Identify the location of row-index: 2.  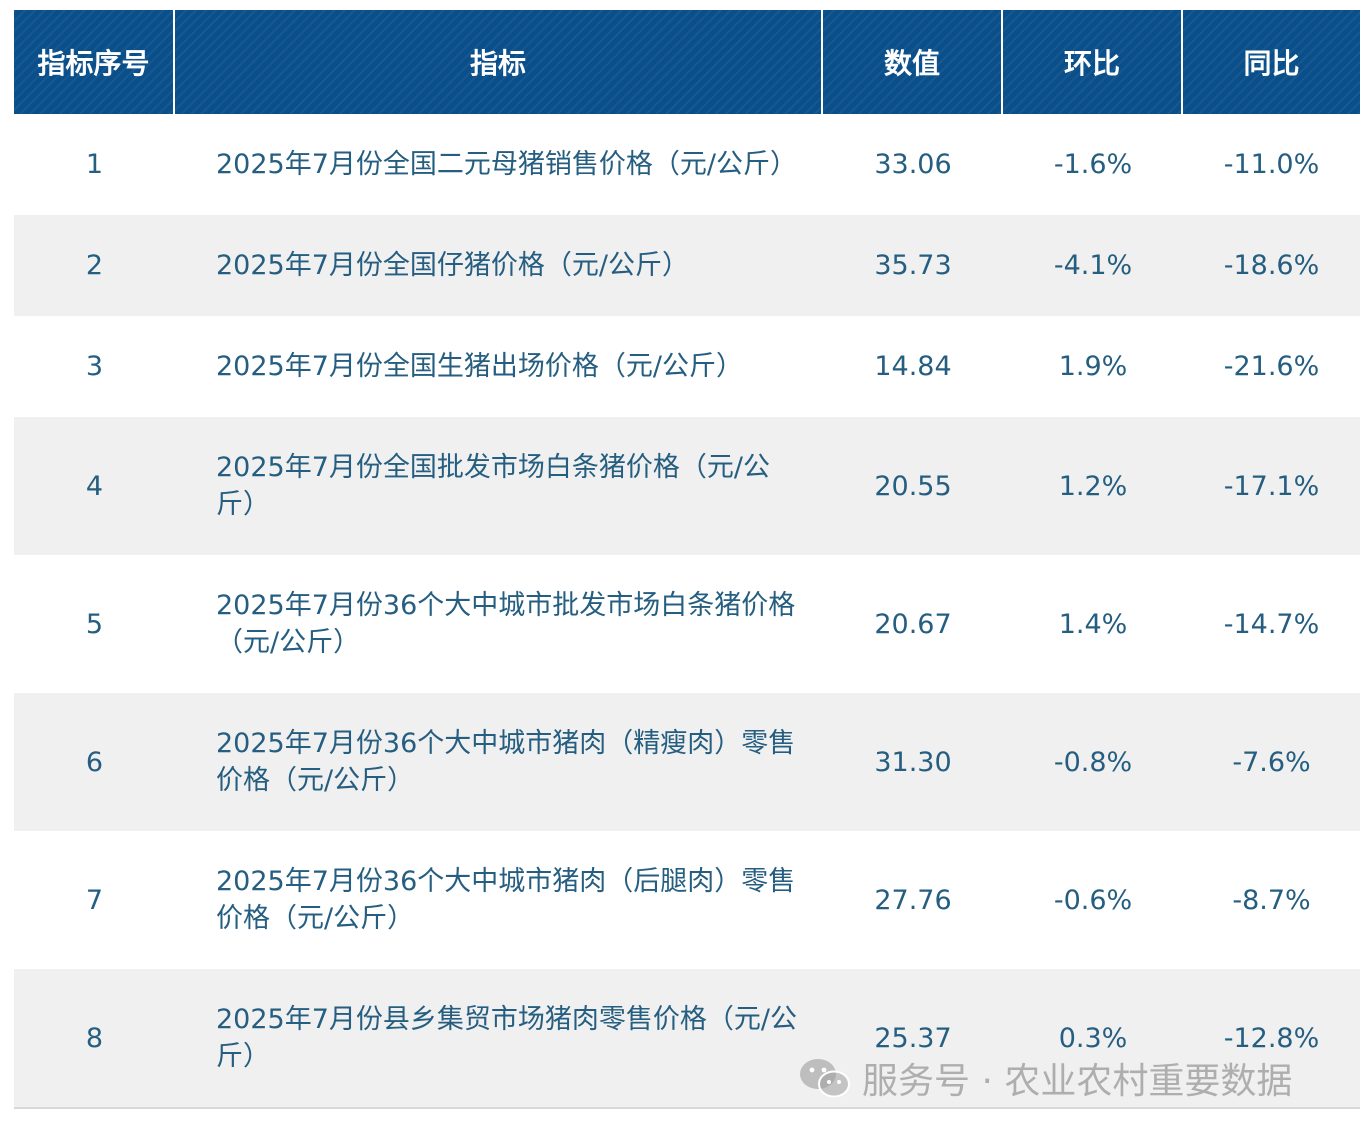
(94, 265).